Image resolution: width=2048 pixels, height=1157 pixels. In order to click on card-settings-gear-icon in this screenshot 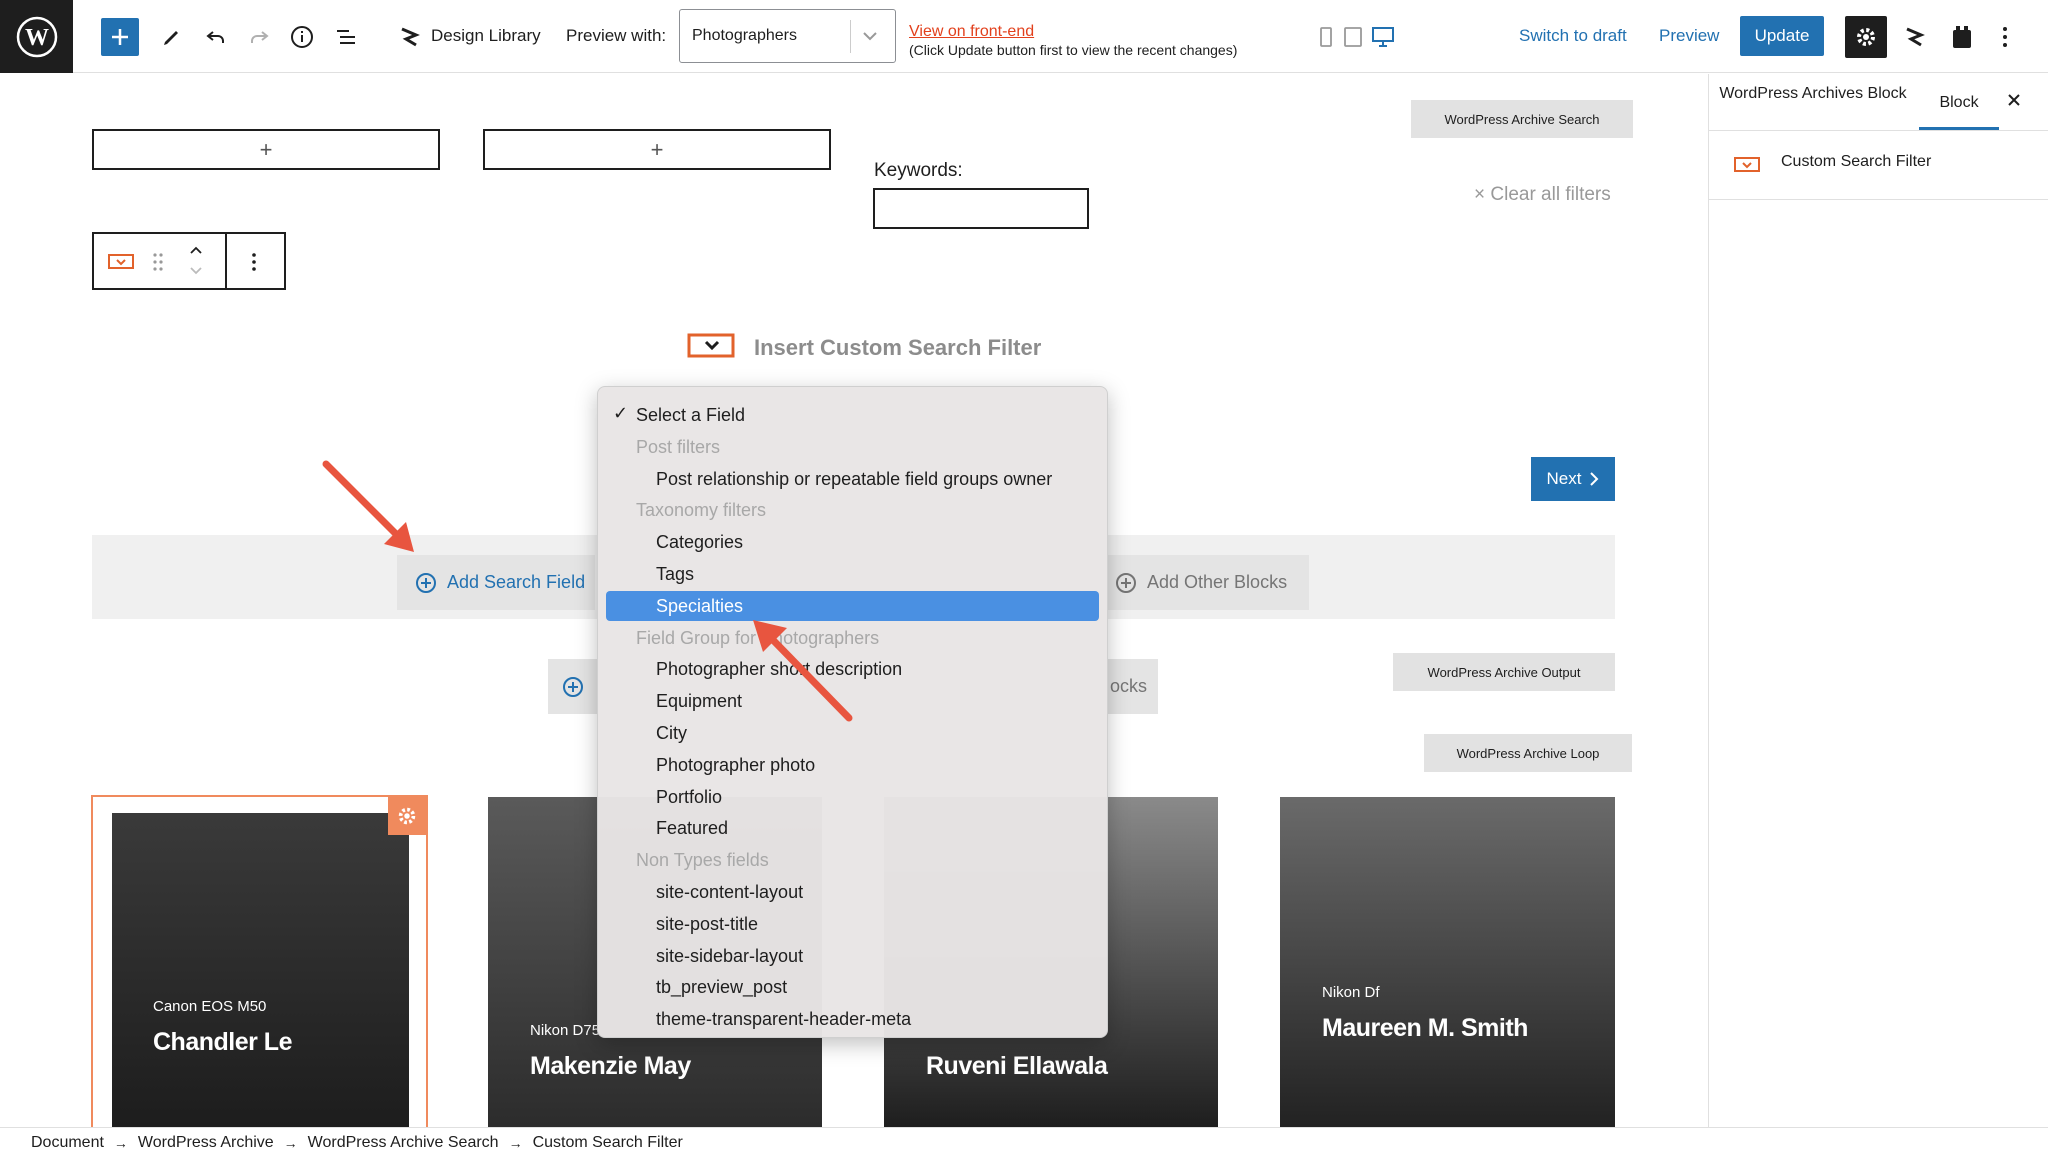, I will do `click(407, 816)`.